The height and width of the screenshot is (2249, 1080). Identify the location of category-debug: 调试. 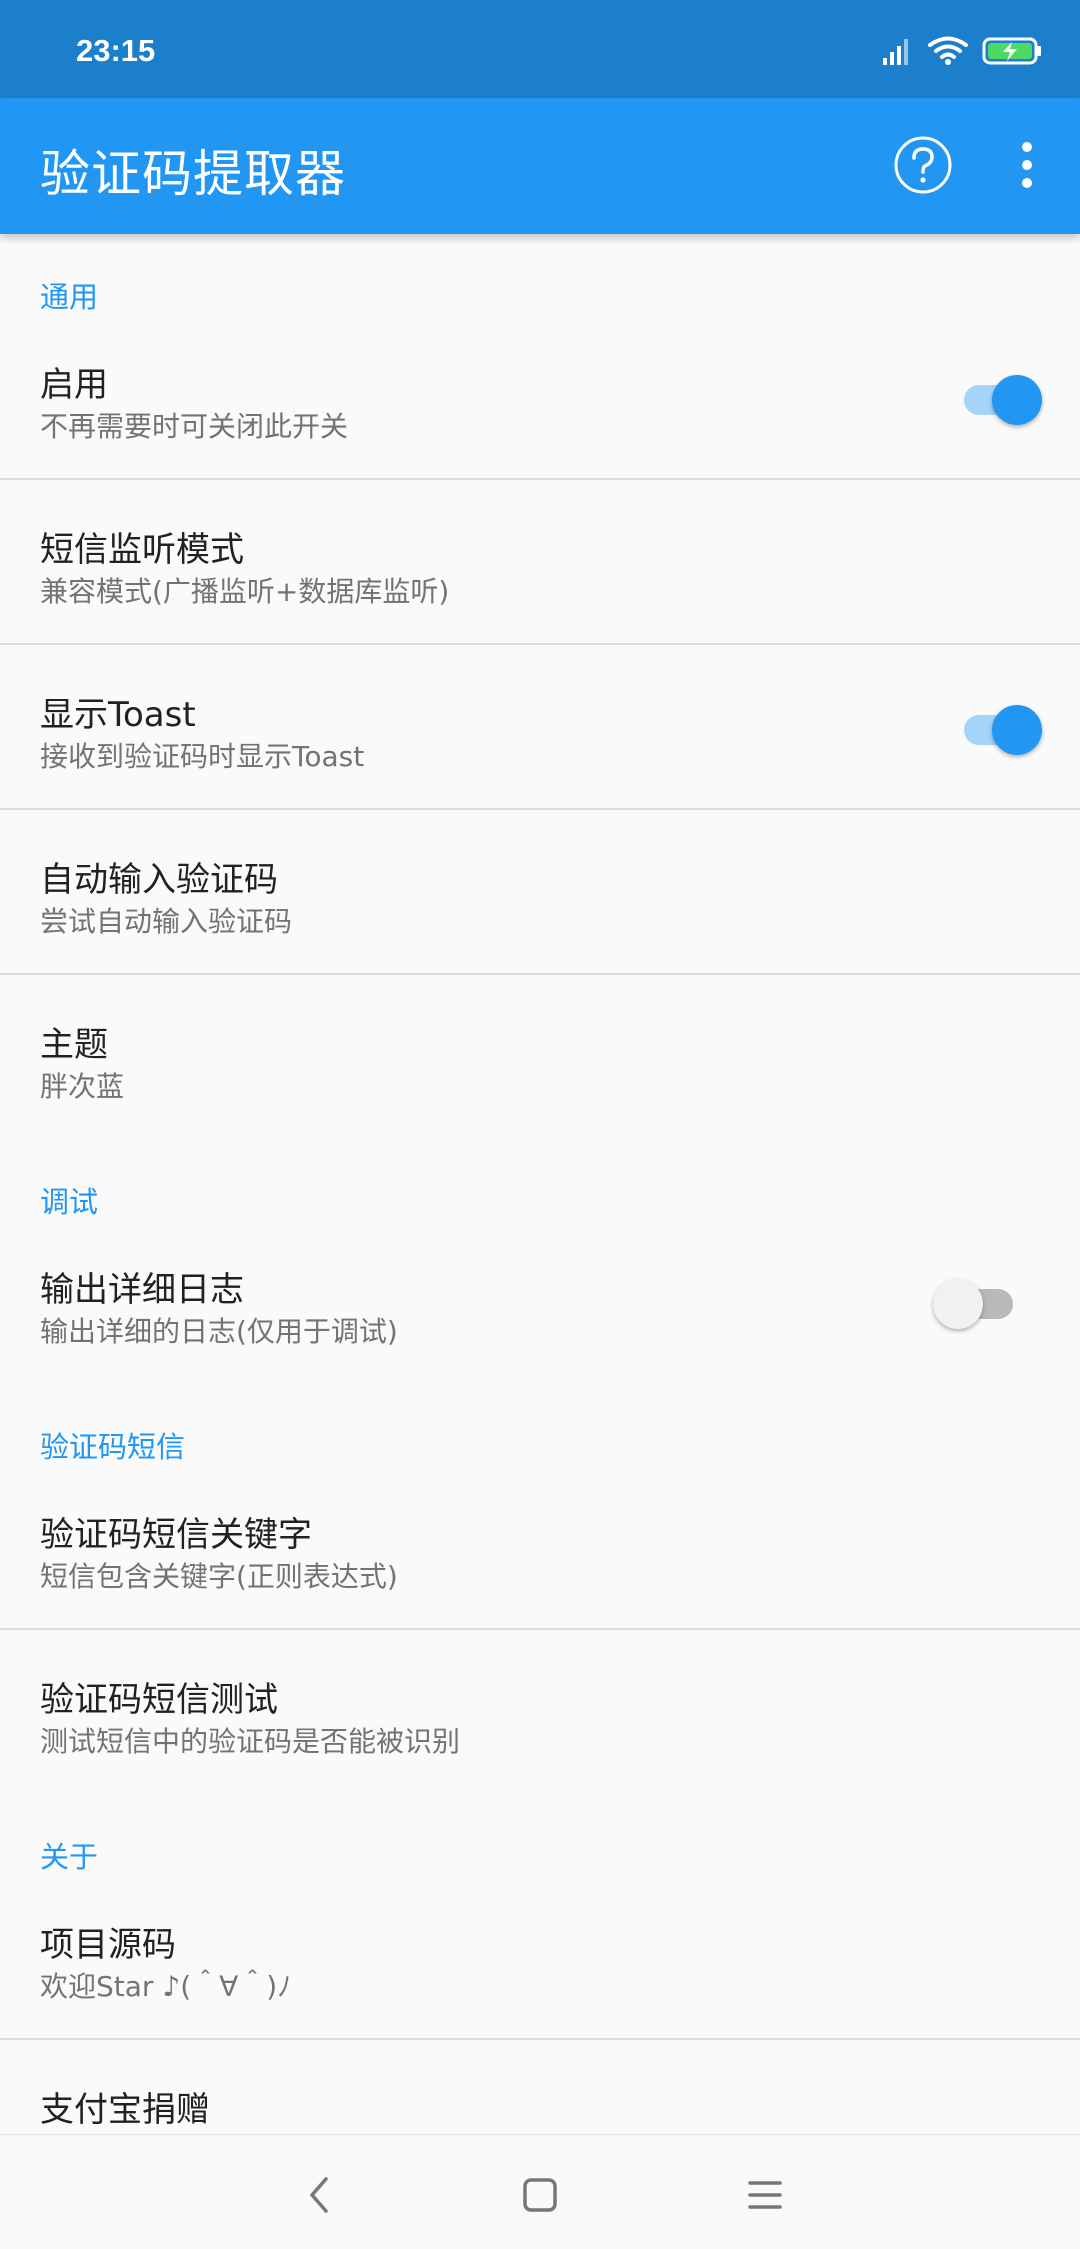
(69, 1202).